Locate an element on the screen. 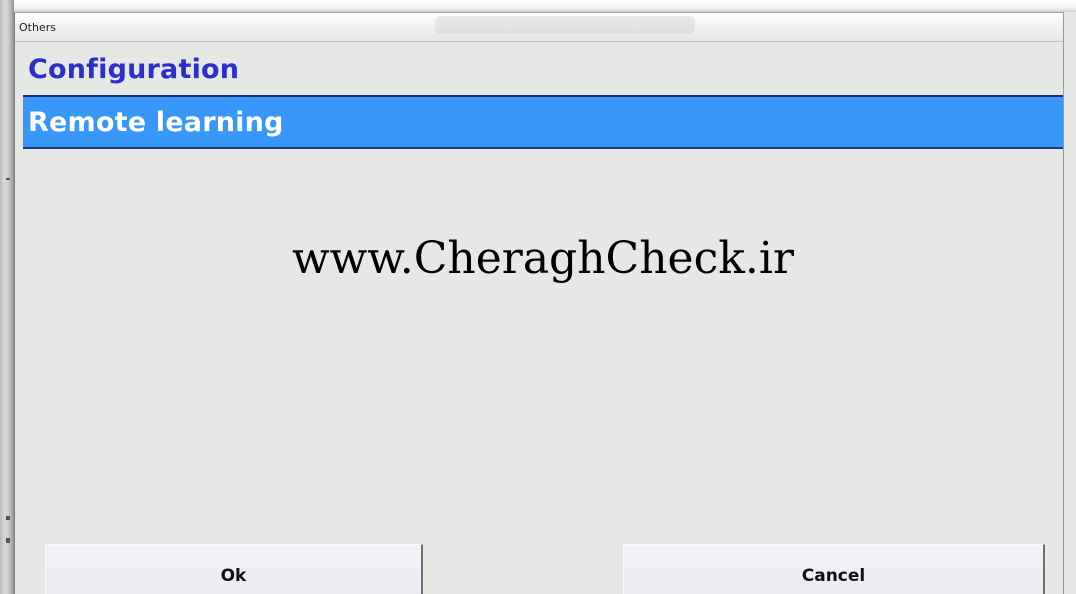  cancel-button: Cancel is located at coordinates (834, 569).